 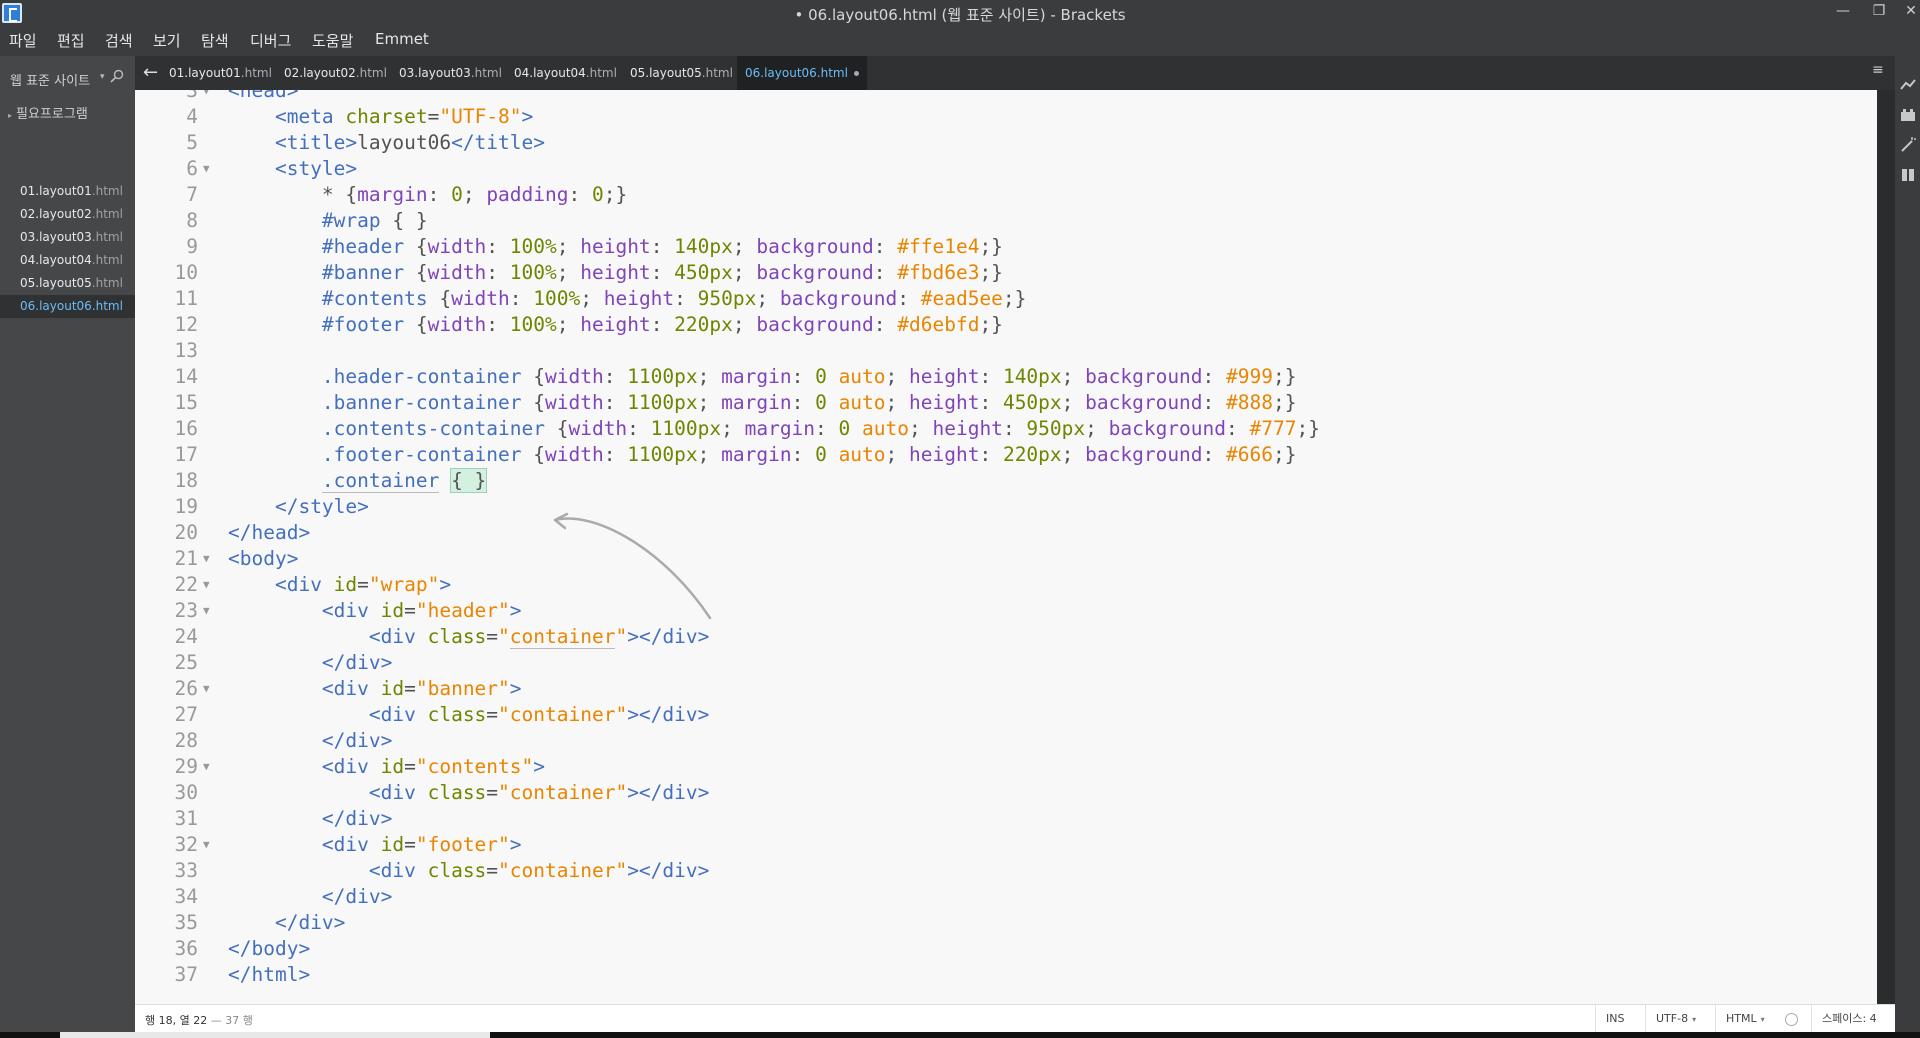 I want to click on extension-manager-icon, so click(x=1908, y=115).